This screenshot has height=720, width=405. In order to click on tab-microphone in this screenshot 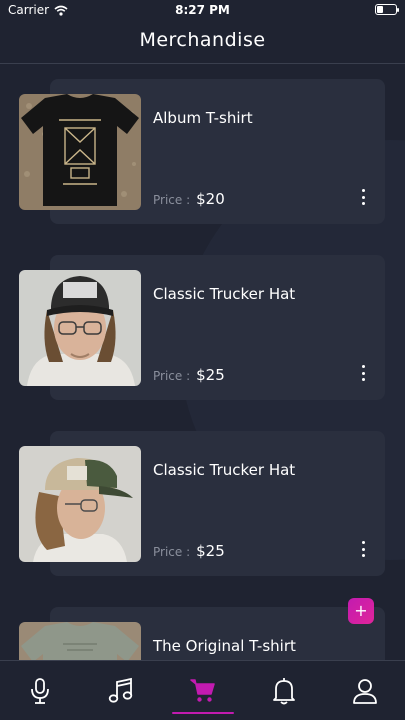, I will do `click(40, 690)`.